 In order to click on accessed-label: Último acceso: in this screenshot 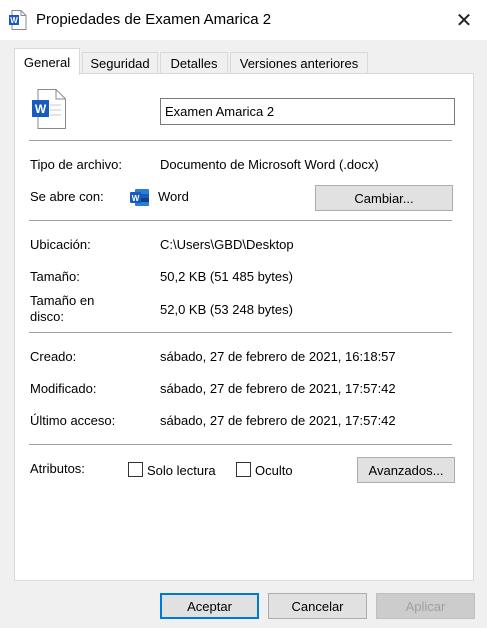, I will do `click(73, 420)`.